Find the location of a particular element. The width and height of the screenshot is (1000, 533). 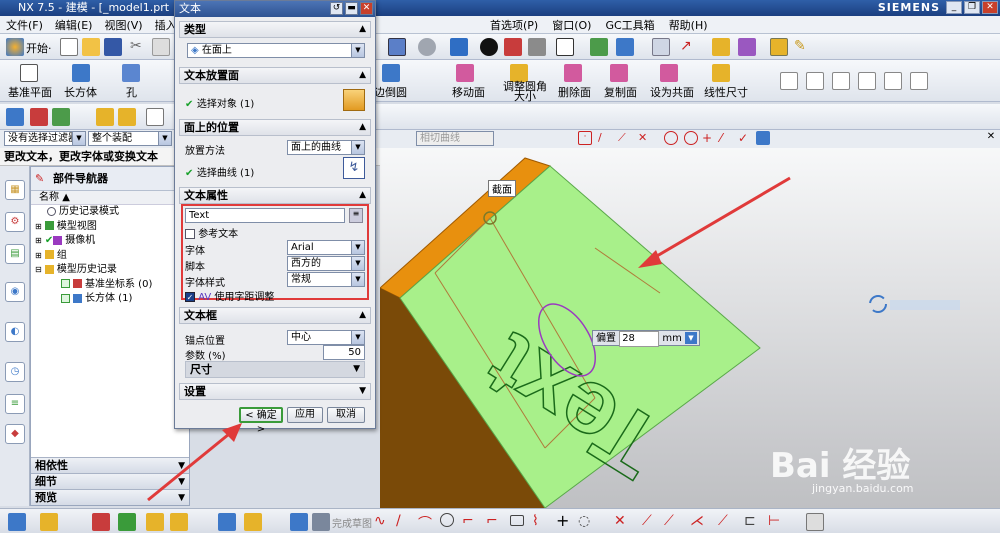

menu-view: 视图(V) is located at coordinates (123, 25).